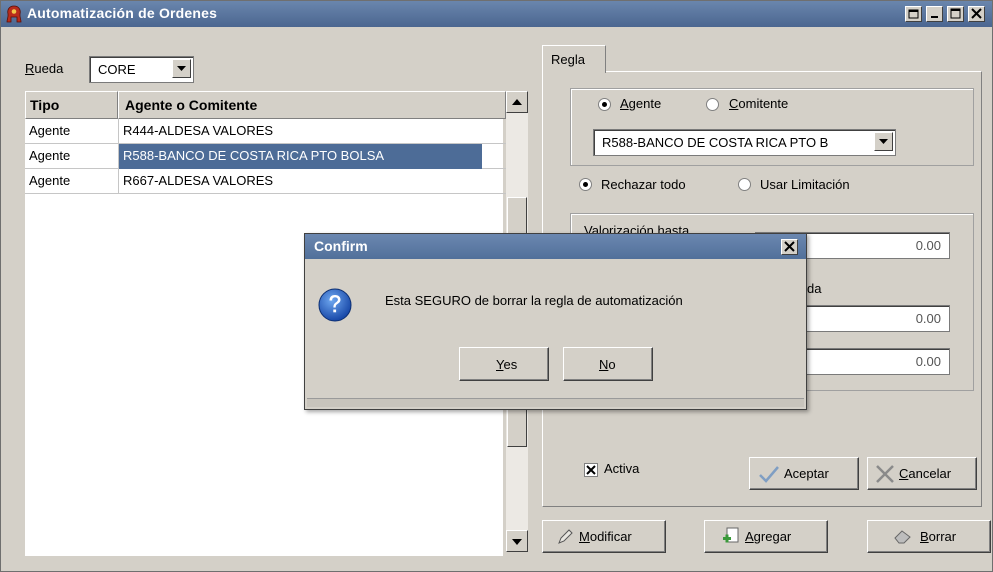 The image size is (993, 572). Describe the element at coordinates (744, 184) in the screenshot. I see `radio-usar-limitacion` at that location.